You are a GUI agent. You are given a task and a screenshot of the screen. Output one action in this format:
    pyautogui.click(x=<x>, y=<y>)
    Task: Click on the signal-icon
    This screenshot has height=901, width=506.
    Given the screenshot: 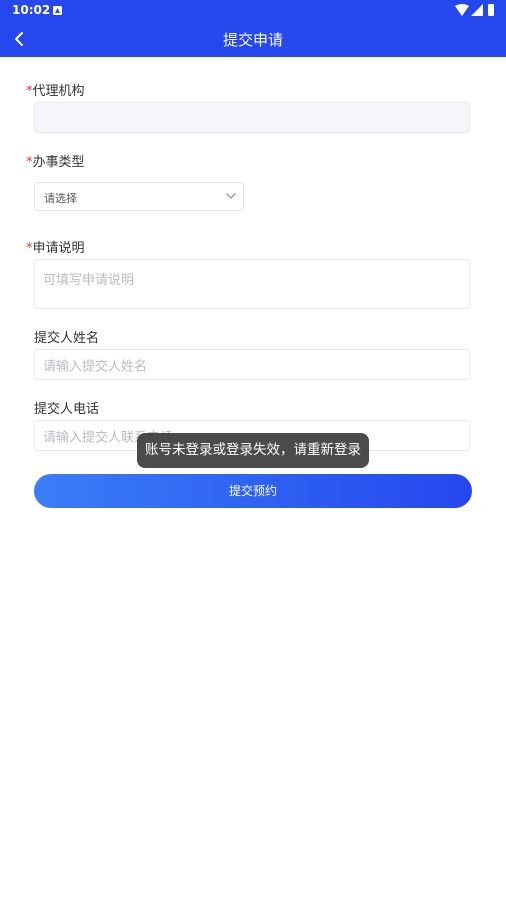 What is the action you would take?
    pyautogui.click(x=477, y=10)
    